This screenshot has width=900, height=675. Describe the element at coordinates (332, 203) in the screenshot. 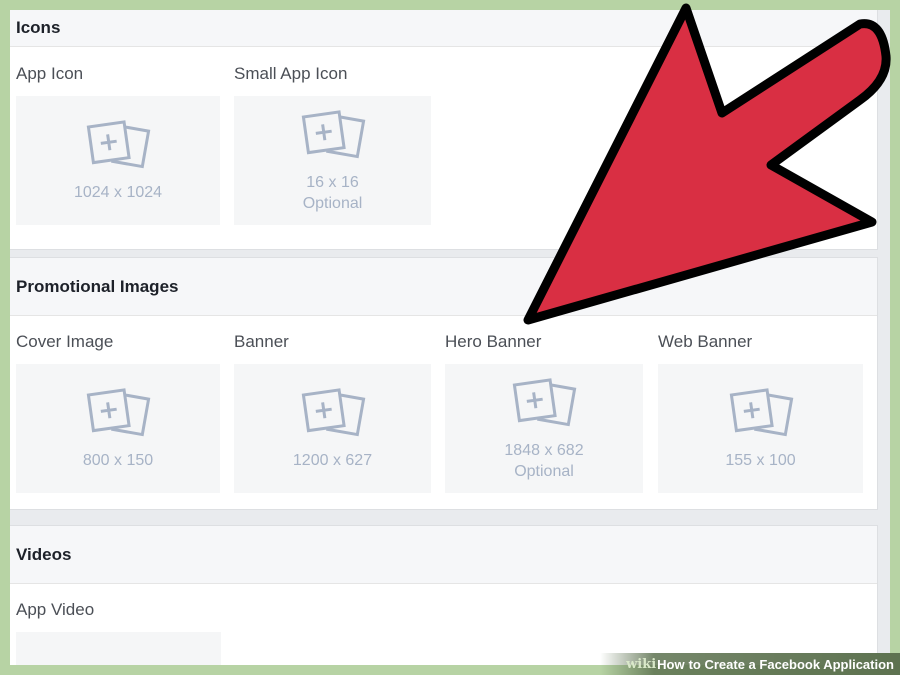

I see `small-app-icon-optional: Optional` at that location.